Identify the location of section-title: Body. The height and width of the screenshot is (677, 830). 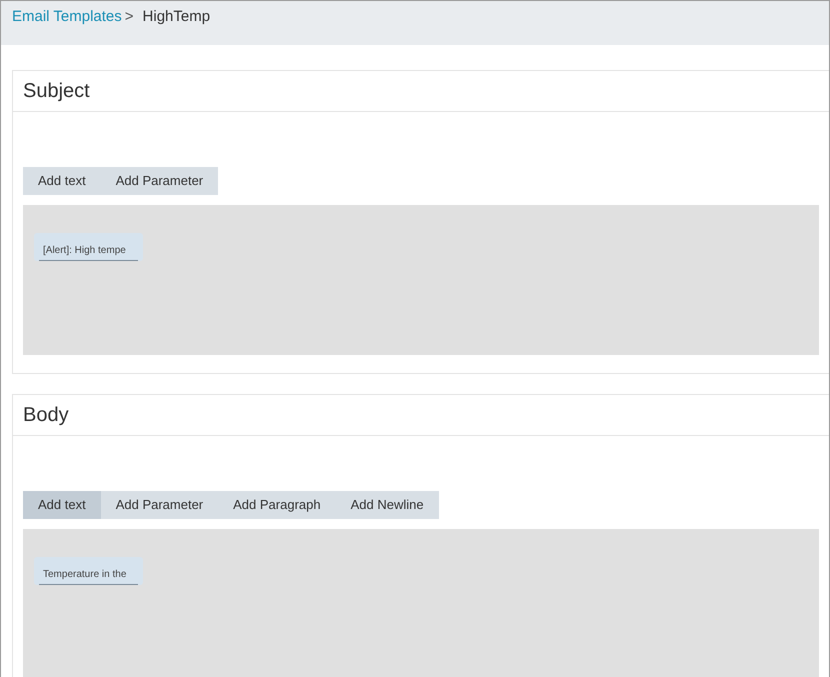
(46, 415).